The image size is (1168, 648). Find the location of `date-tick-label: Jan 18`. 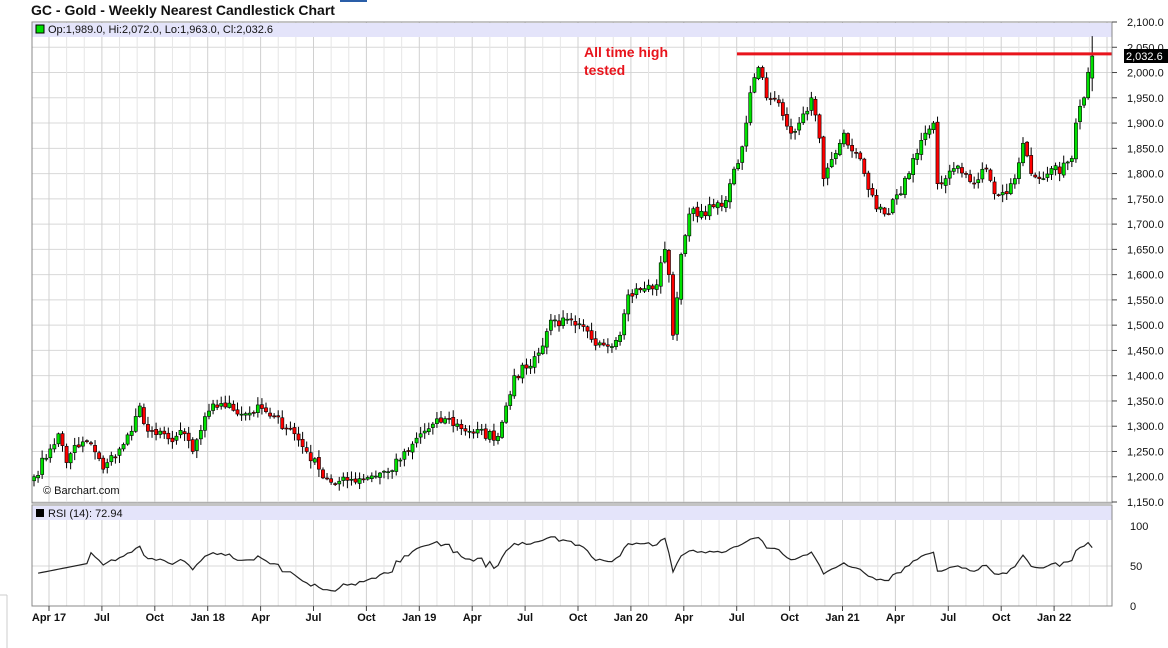

date-tick-label: Jan 18 is located at coordinates (208, 618).